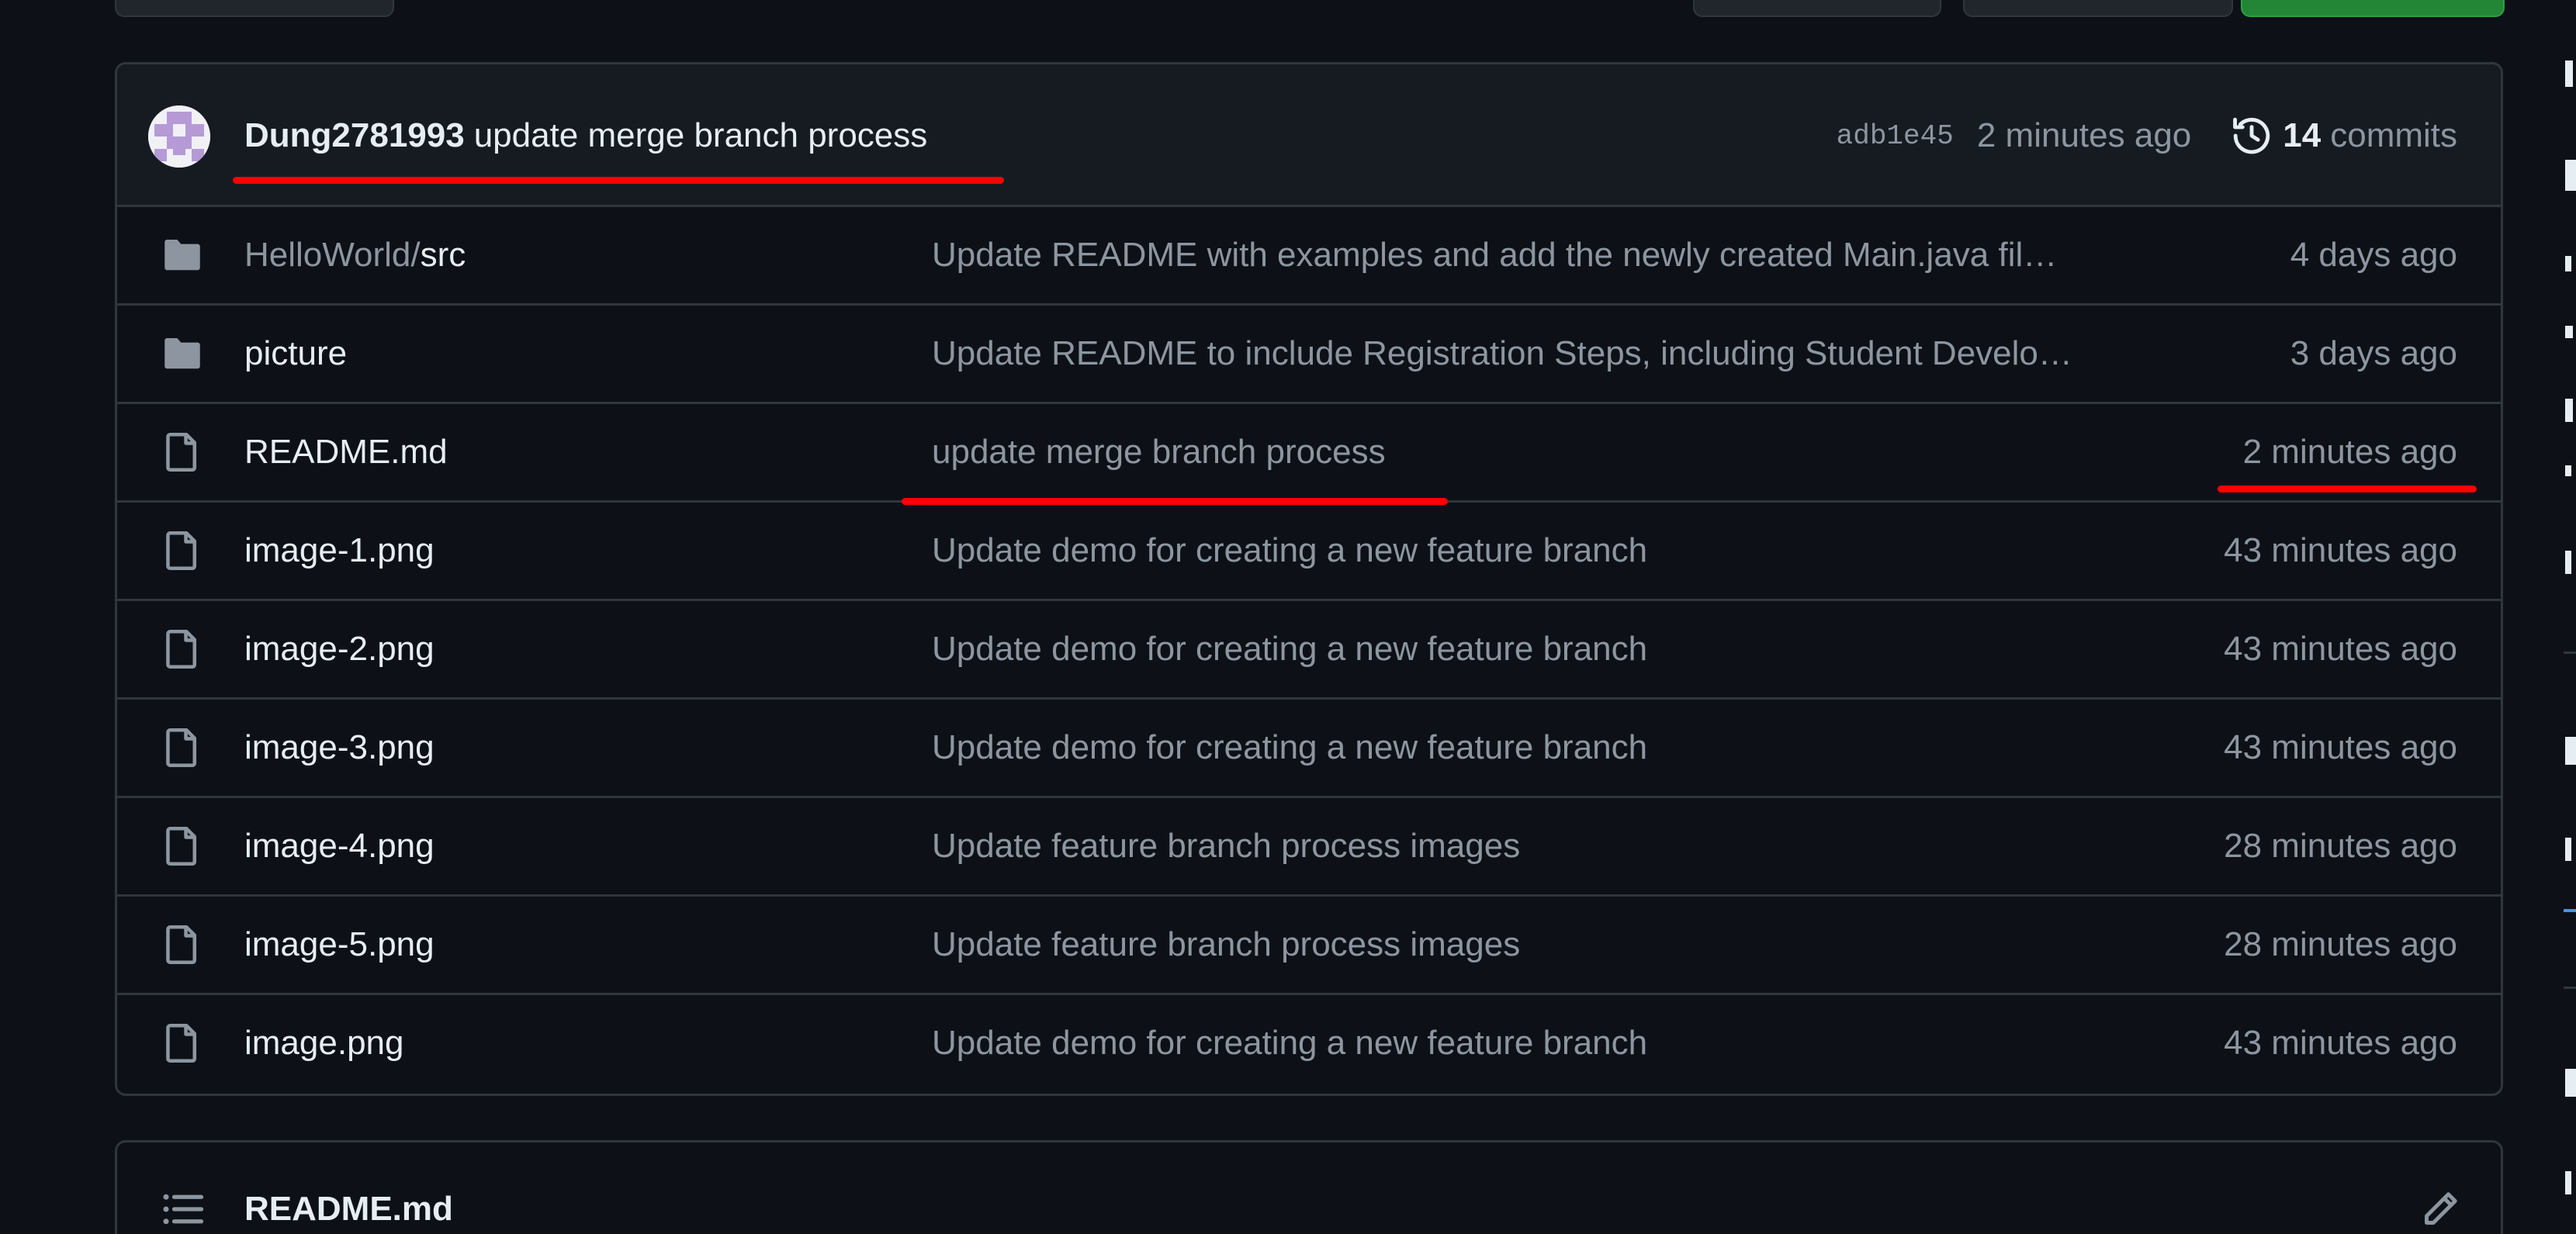 This screenshot has width=2576, height=1234. I want to click on readme-panel: README.md, so click(1309, 1187).